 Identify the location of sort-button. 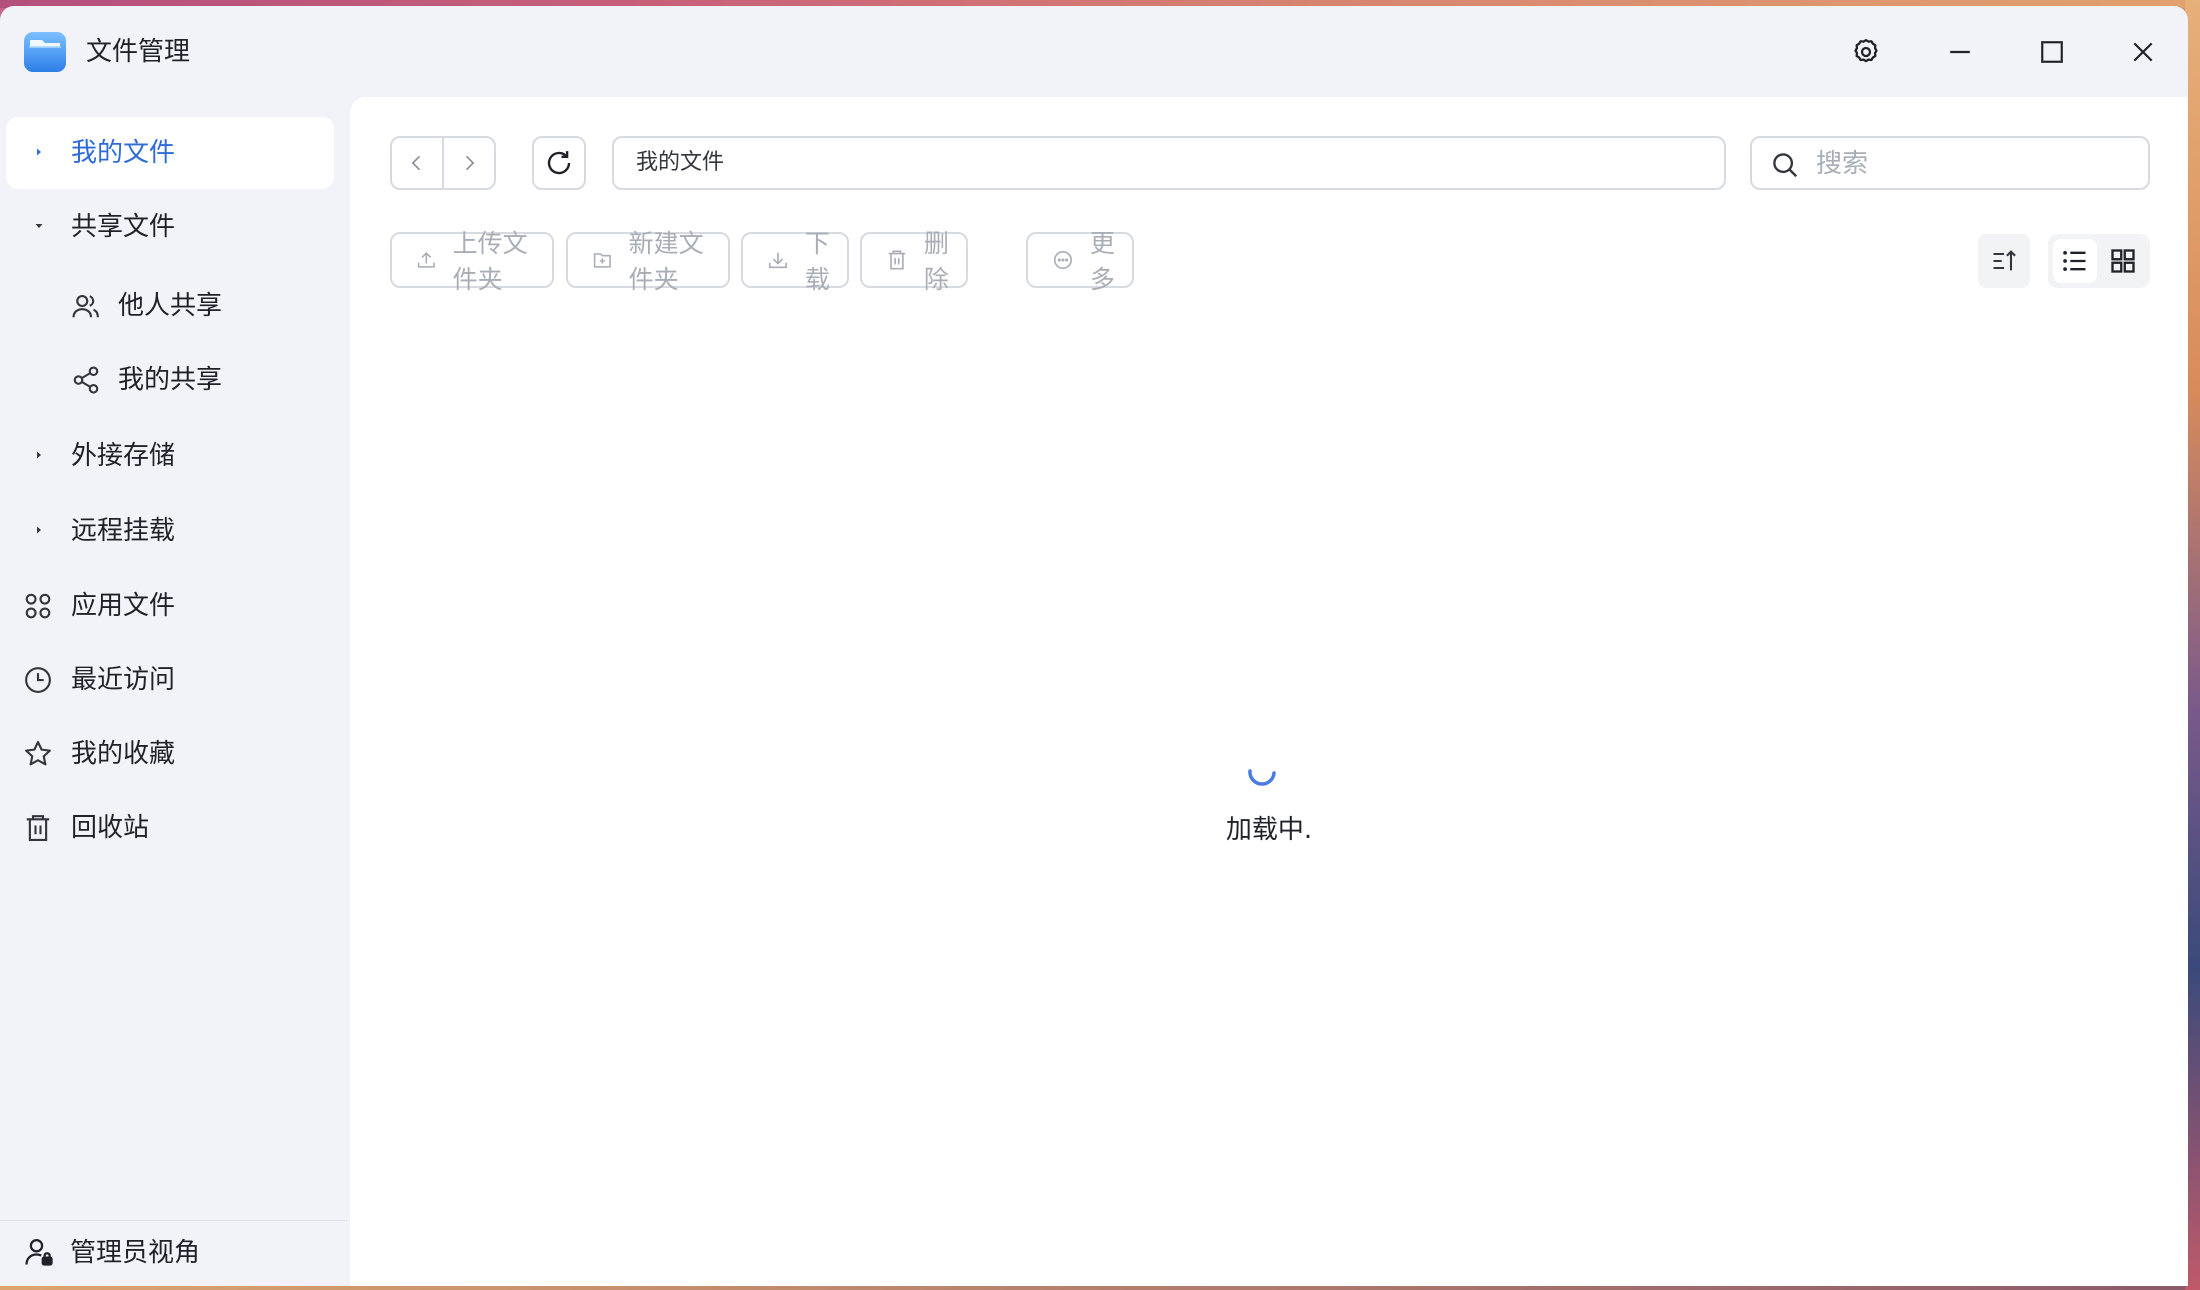
(2004, 261).